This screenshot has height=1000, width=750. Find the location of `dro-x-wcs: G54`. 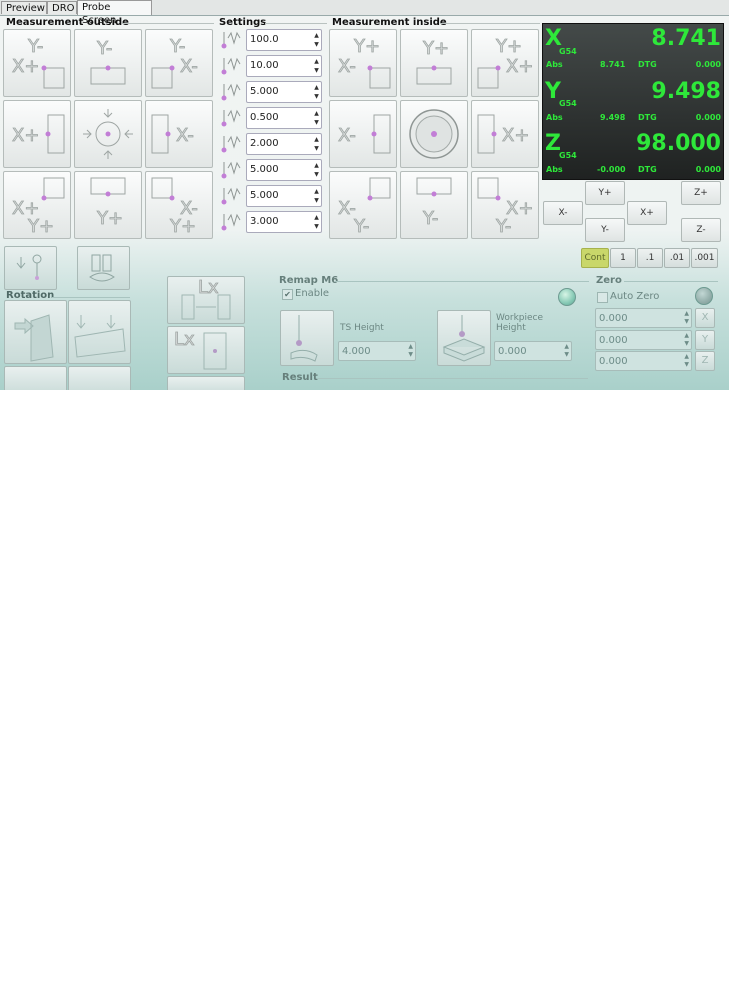

dro-x-wcs: G54 is located at coordinates (568, 51).